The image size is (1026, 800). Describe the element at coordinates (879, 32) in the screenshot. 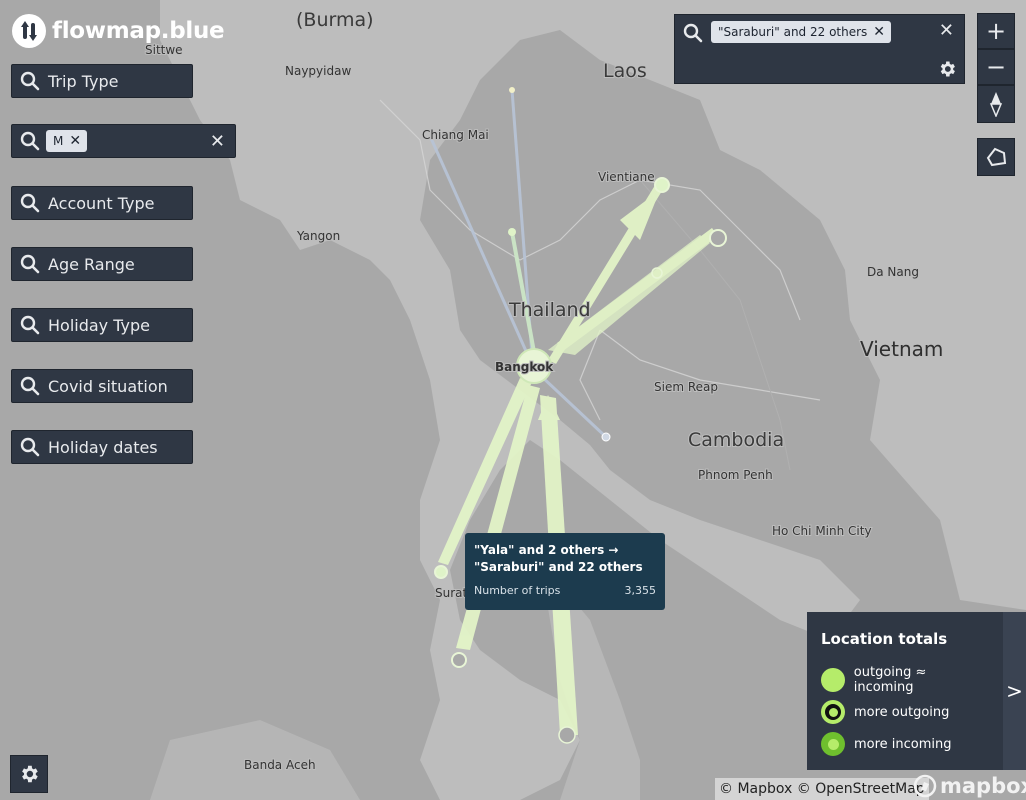

I see `remove-location-tag-icon: ✕` at that location.